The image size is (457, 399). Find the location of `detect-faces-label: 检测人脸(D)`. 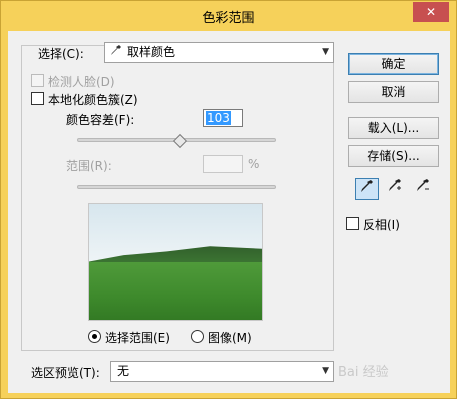

detect-faces-label: 检测人脸(D) is located at coordinates (81, 82).